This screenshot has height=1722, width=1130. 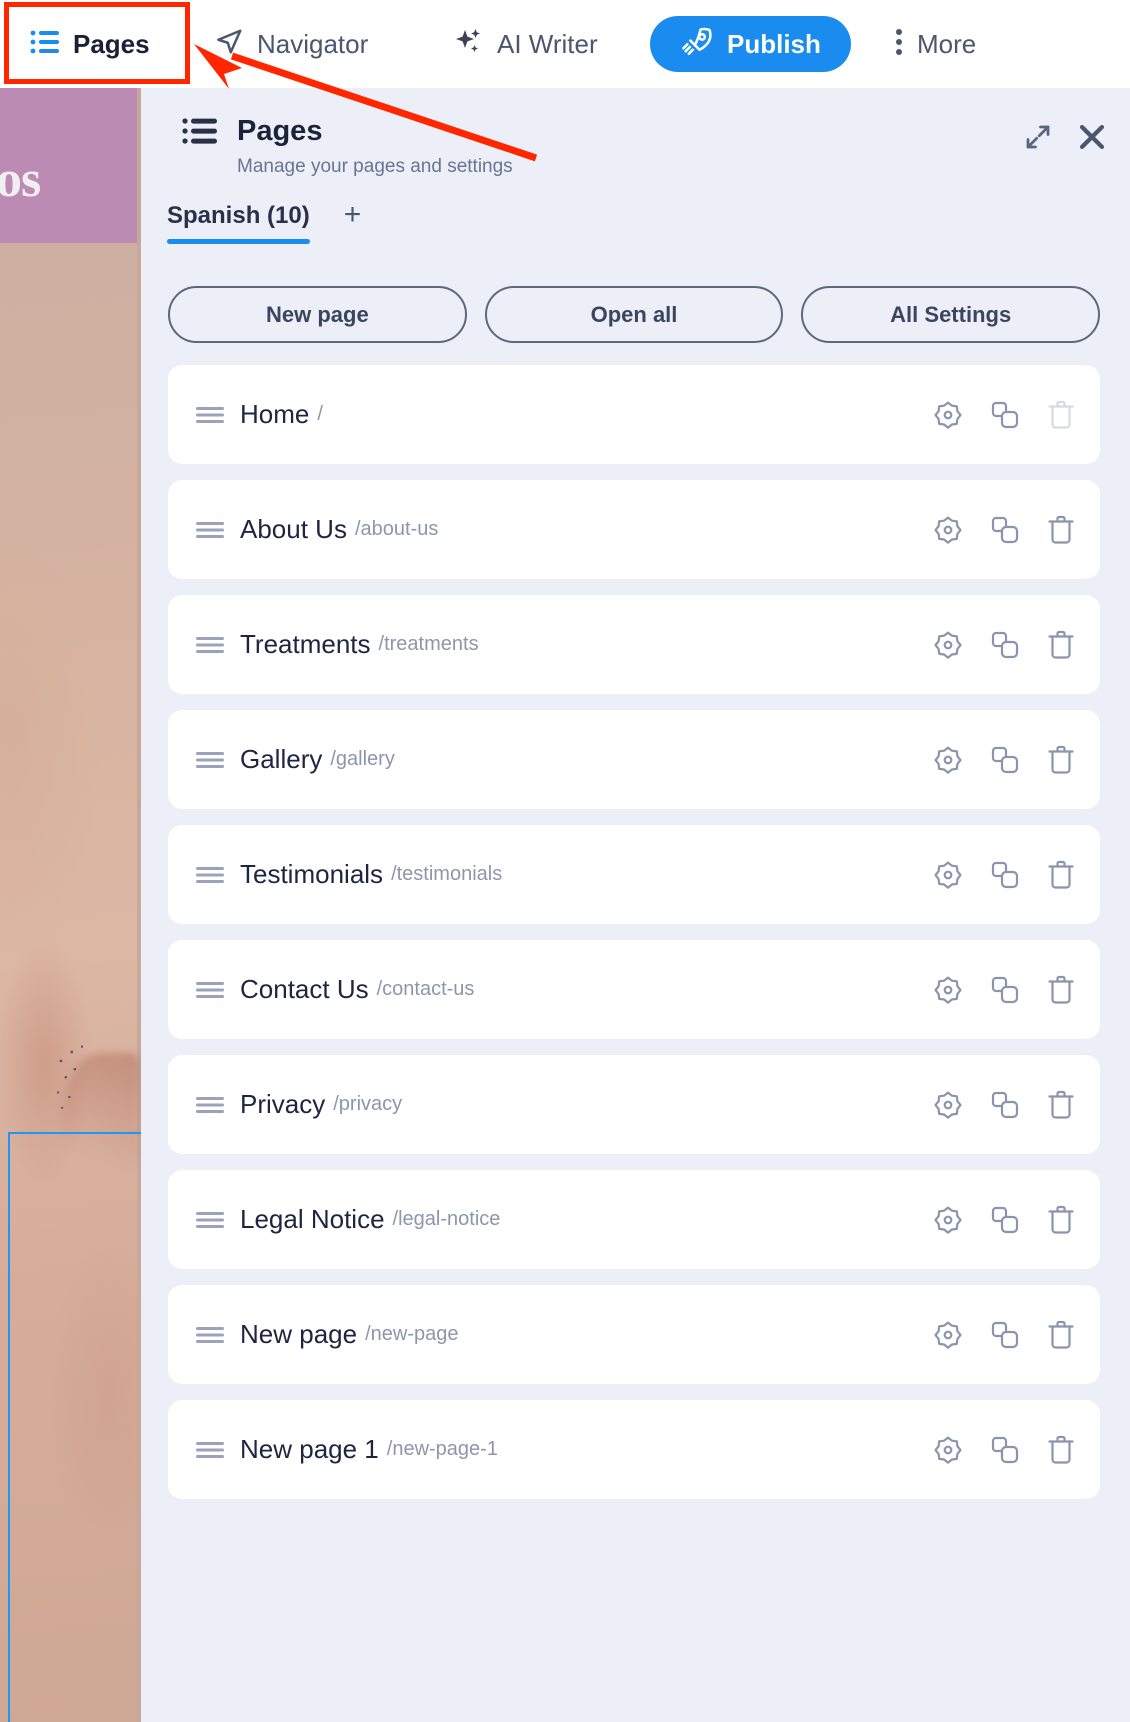 I want to click on tab-spanish: Spanish (10), so click(x=238, y=223).